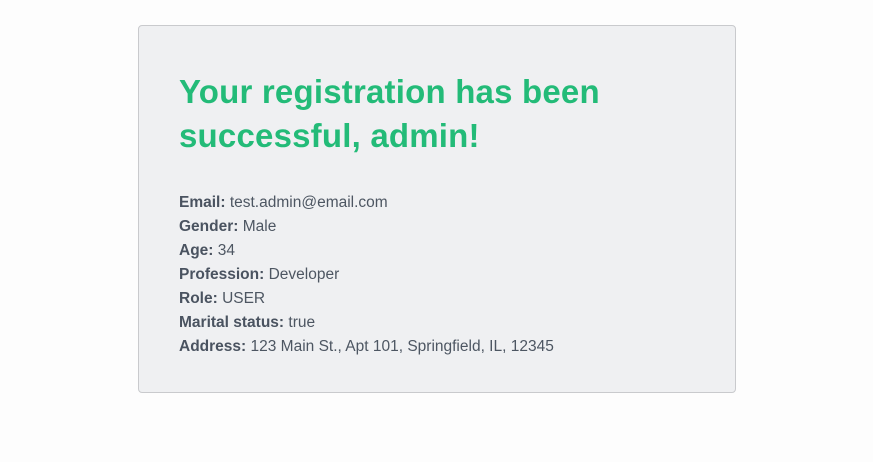 Image resolution: width=873 pixels, height=462 pixels. What do you see at coordinates (304, 274) in the screenshot?
I see `detail-value: Developer` at bounding box center [304, 274].